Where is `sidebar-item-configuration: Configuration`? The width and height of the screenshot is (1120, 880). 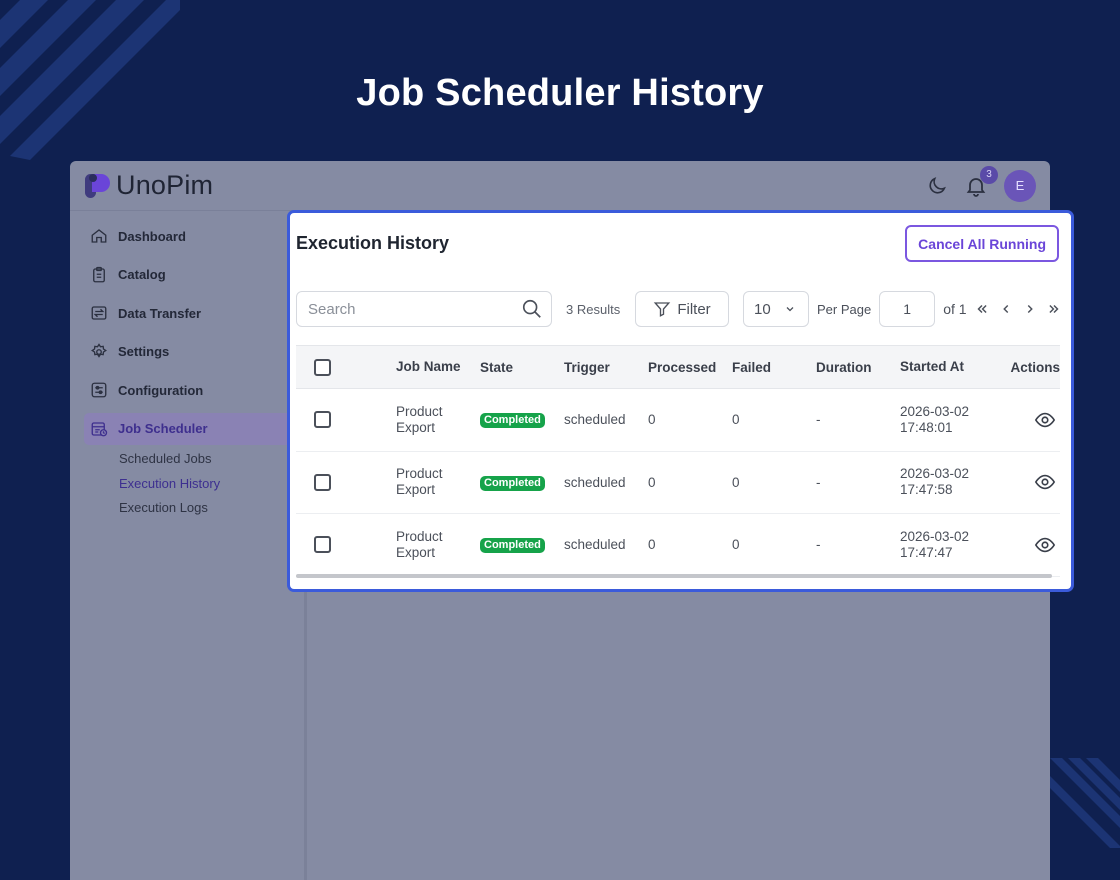
sidebar-item-configuration: Configuration is located at coordinates (184, 390).